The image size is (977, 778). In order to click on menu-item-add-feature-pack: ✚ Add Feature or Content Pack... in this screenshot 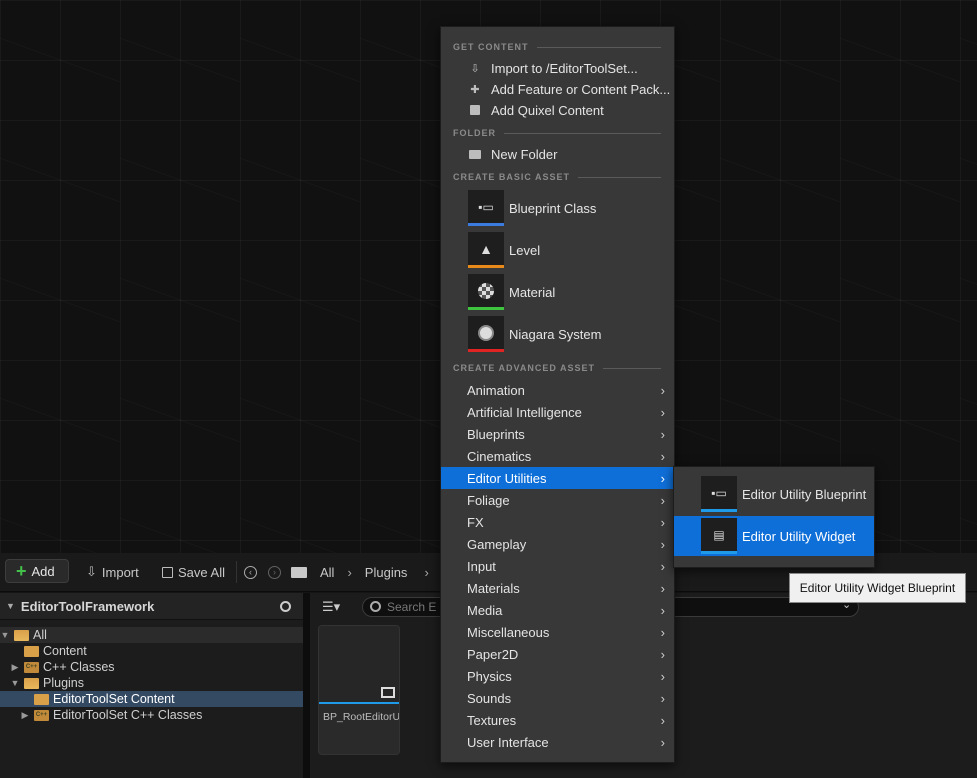, I will do `click(557, 89)`.